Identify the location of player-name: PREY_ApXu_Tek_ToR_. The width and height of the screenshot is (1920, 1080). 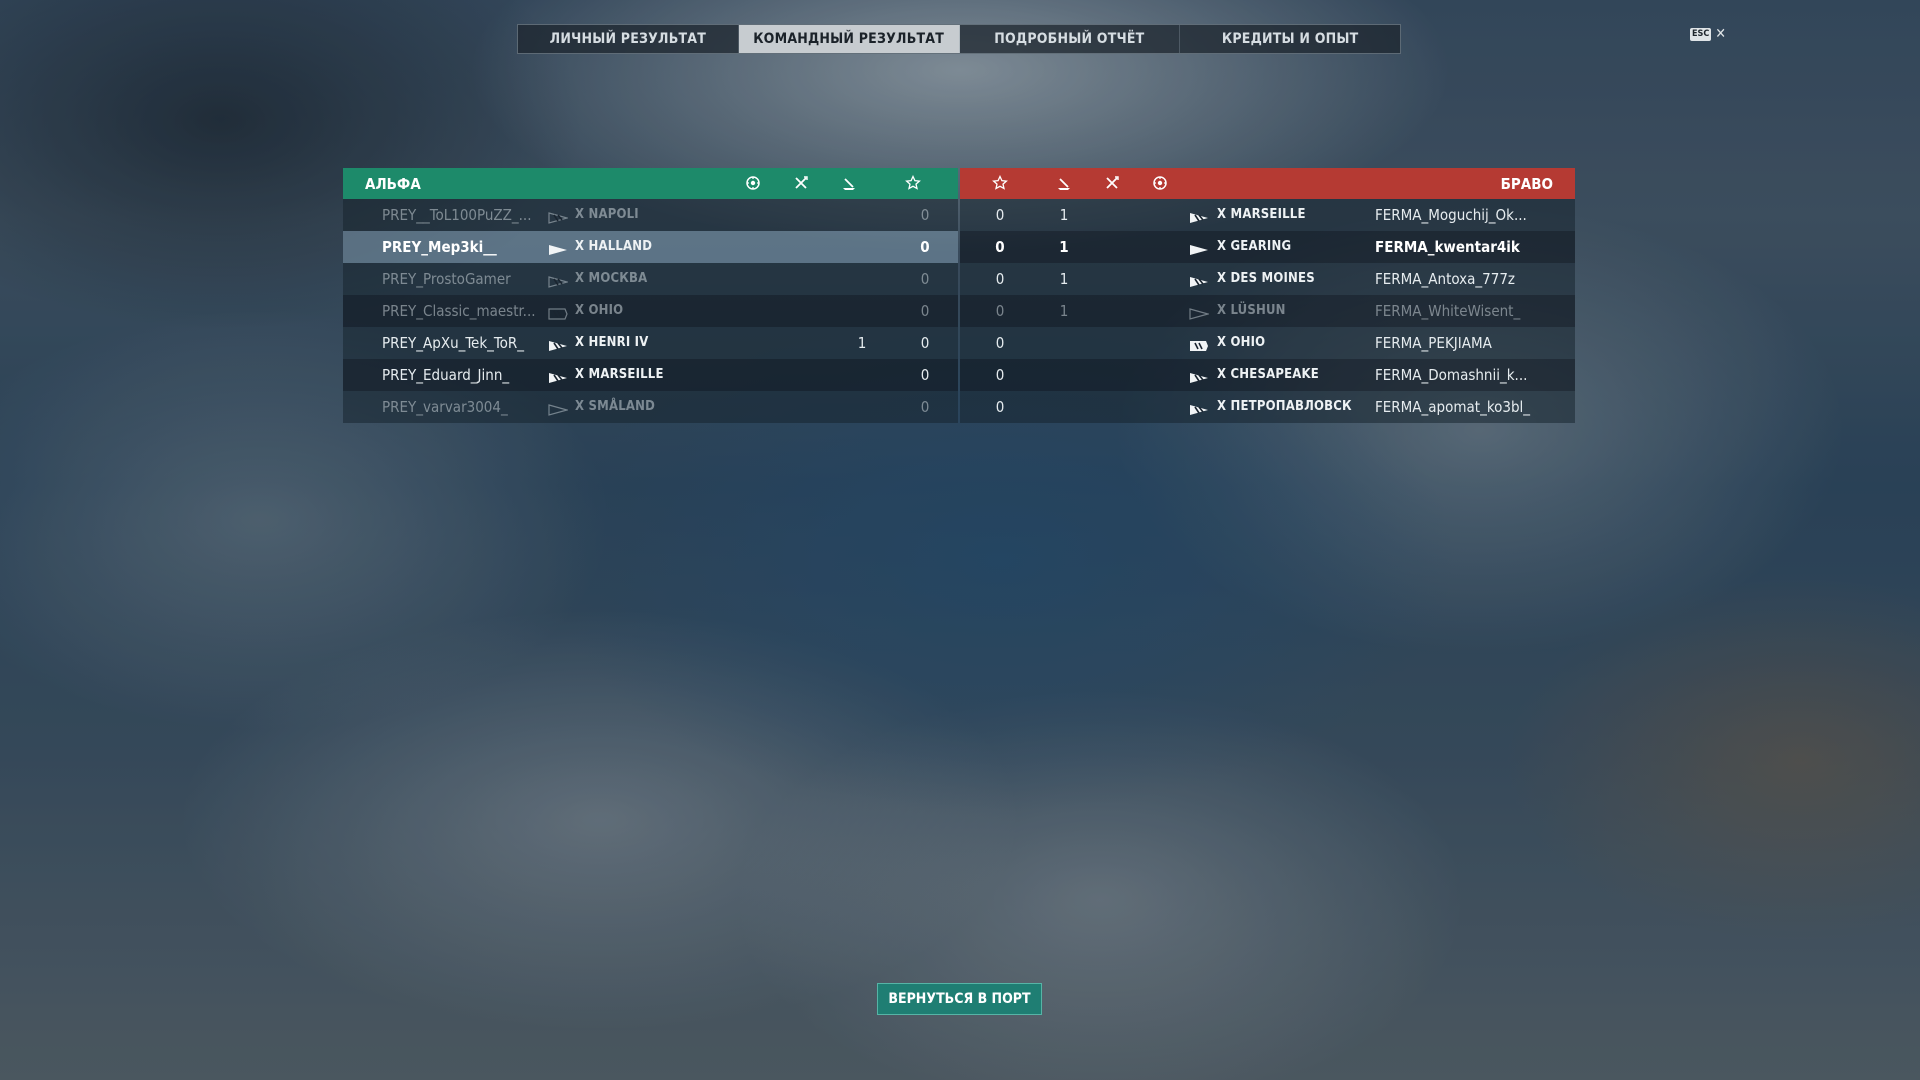
(453, 343).